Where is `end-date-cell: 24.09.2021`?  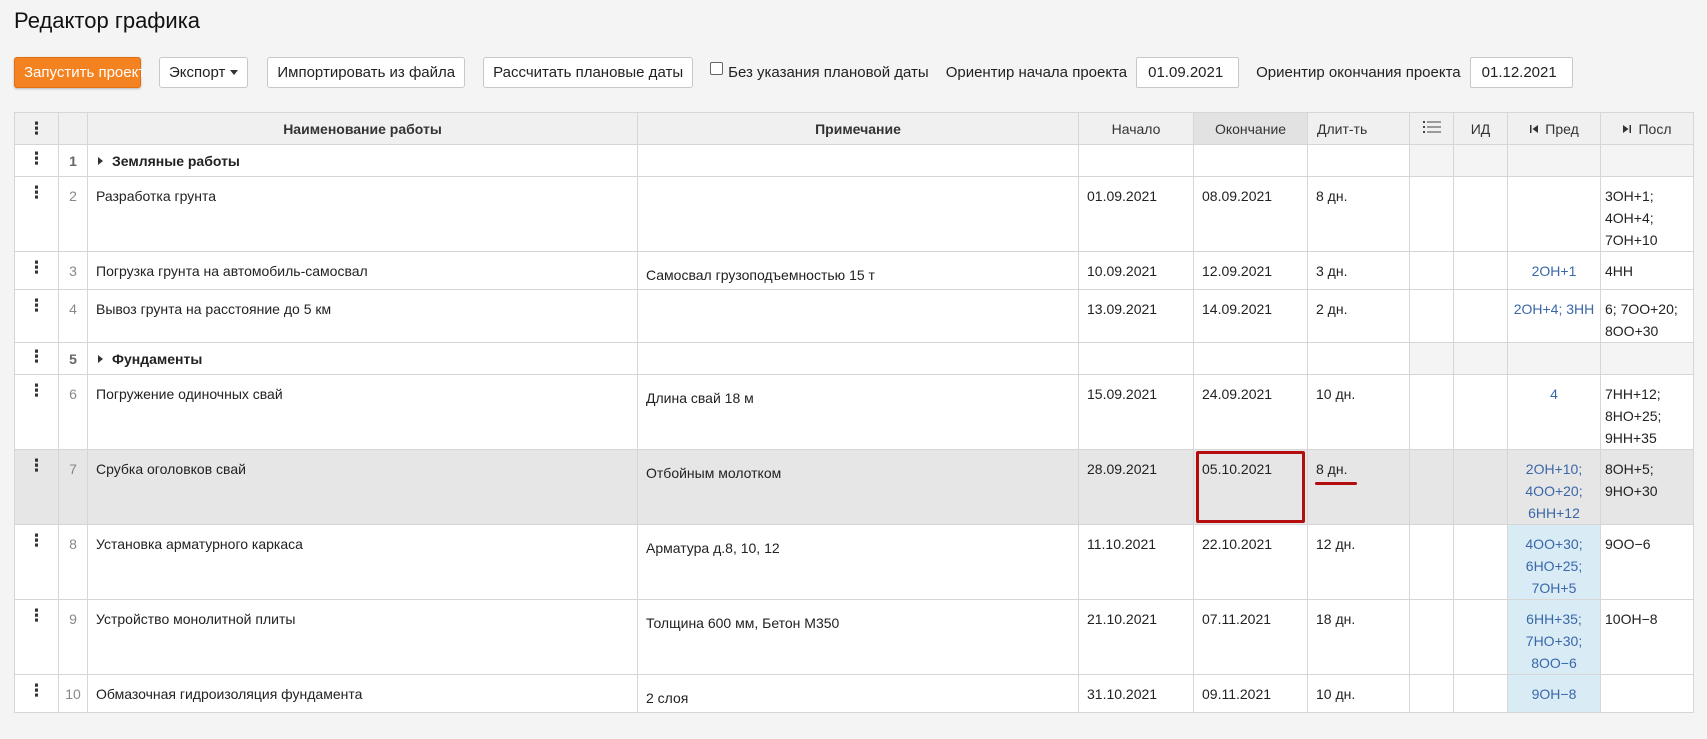 end-date-cell: 24.09.2021 is located at coordinates (1250, 412).